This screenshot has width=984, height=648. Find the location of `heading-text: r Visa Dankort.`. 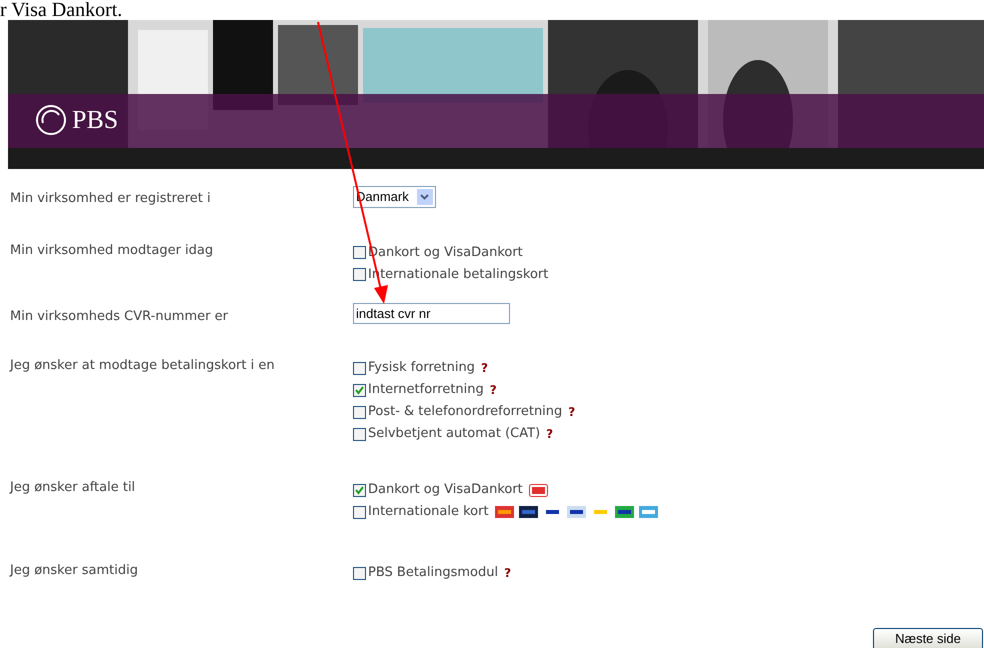

heading-text: r Visa Dankort. is located at coordinates (61, 10).